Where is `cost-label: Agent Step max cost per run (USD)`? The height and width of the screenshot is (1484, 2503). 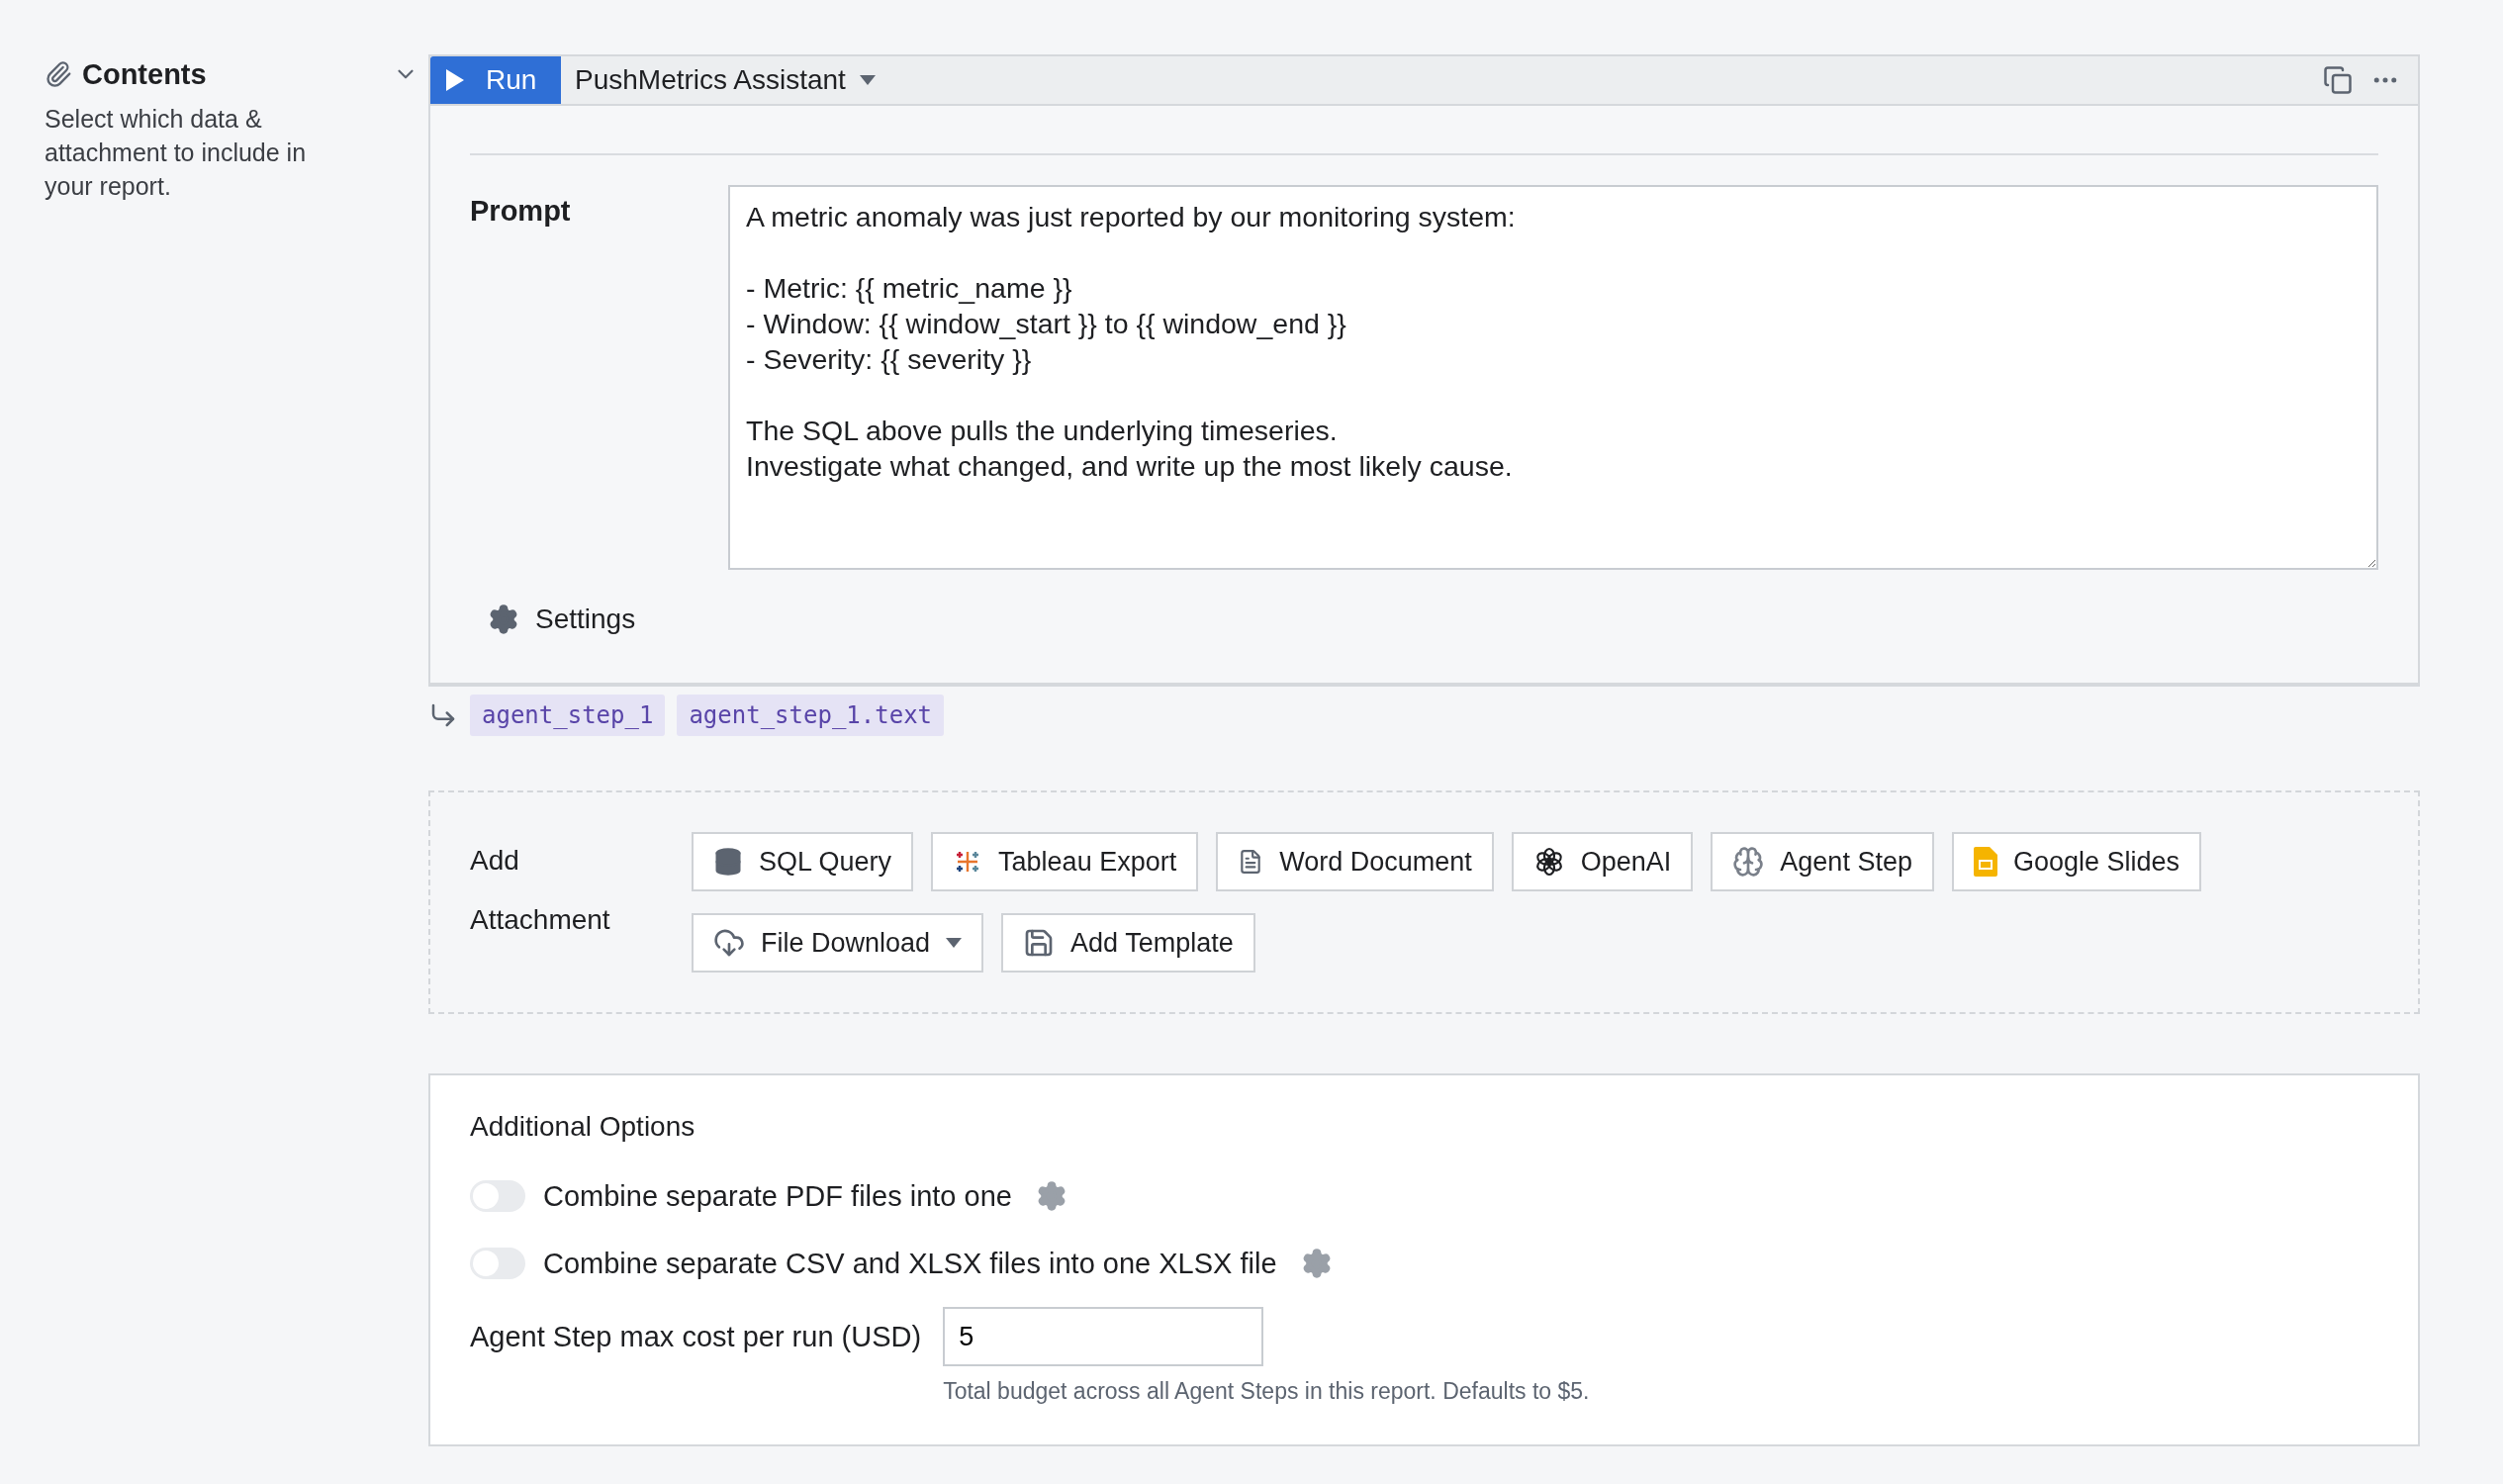
cost-label: Agent Step max cost per run (USD) is located at coordinates (696, 1336).